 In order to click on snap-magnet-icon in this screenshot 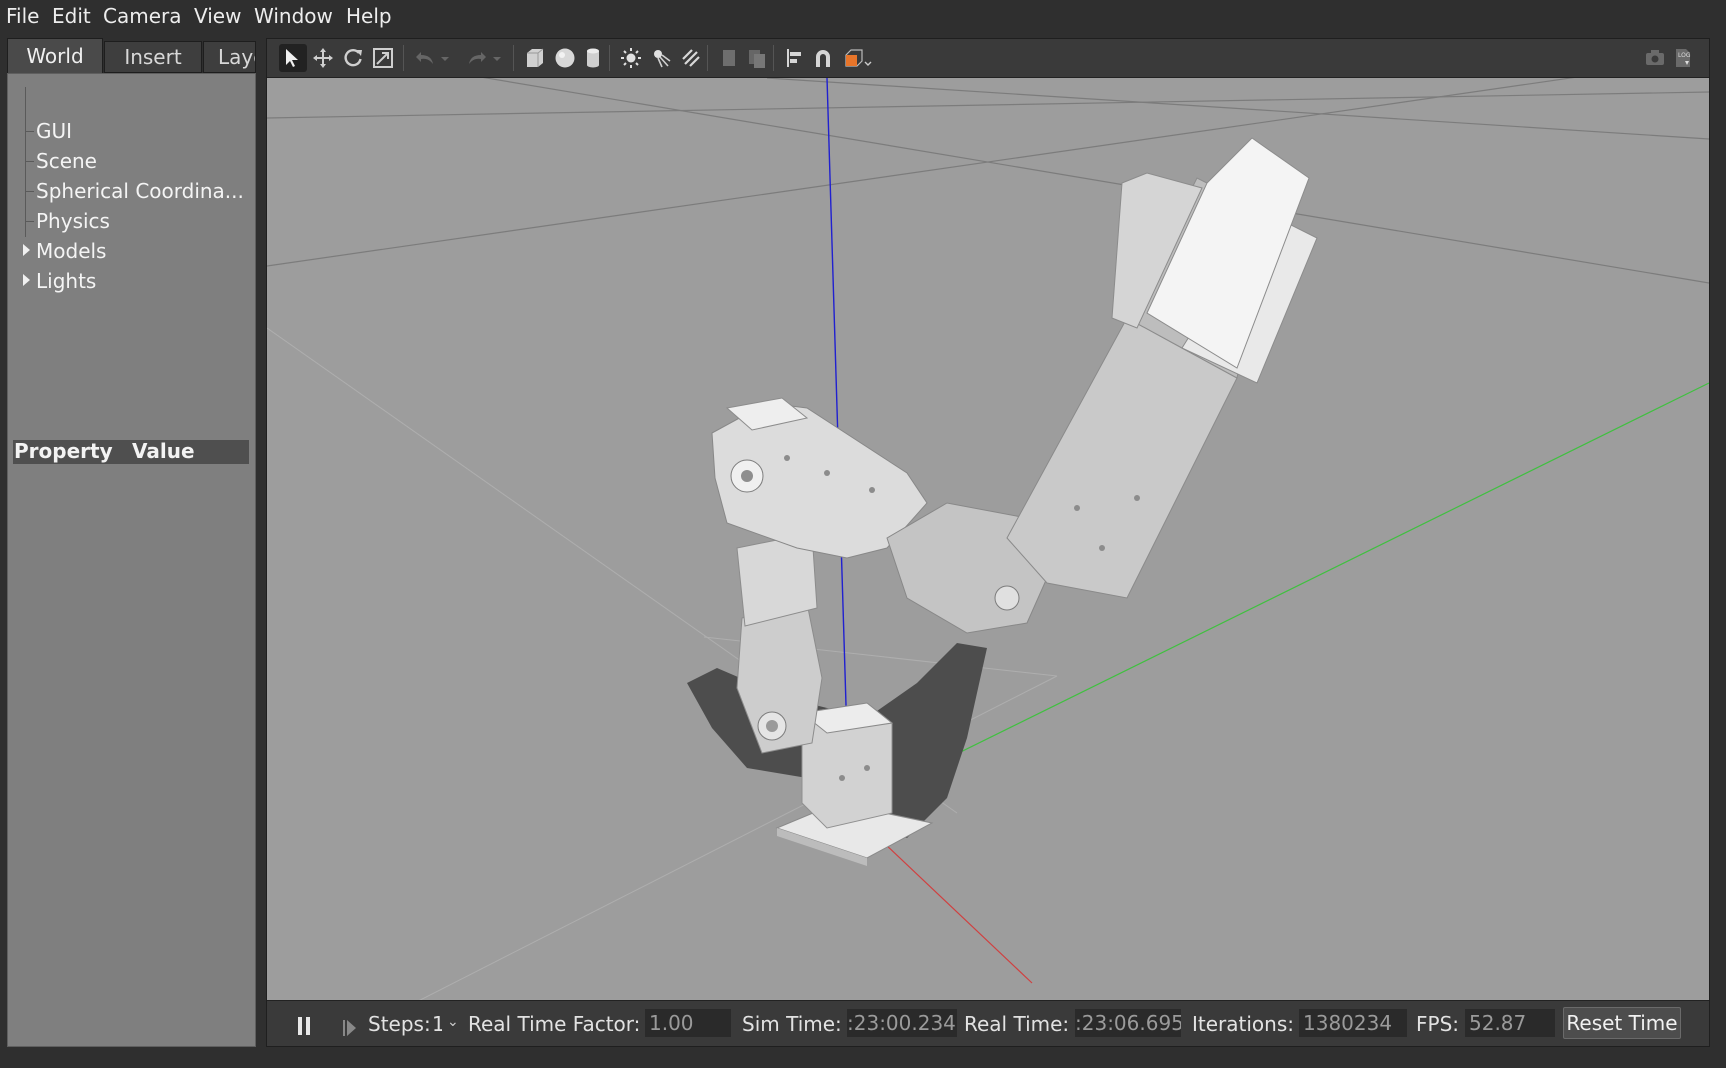, I will do `click(823, 58)`.